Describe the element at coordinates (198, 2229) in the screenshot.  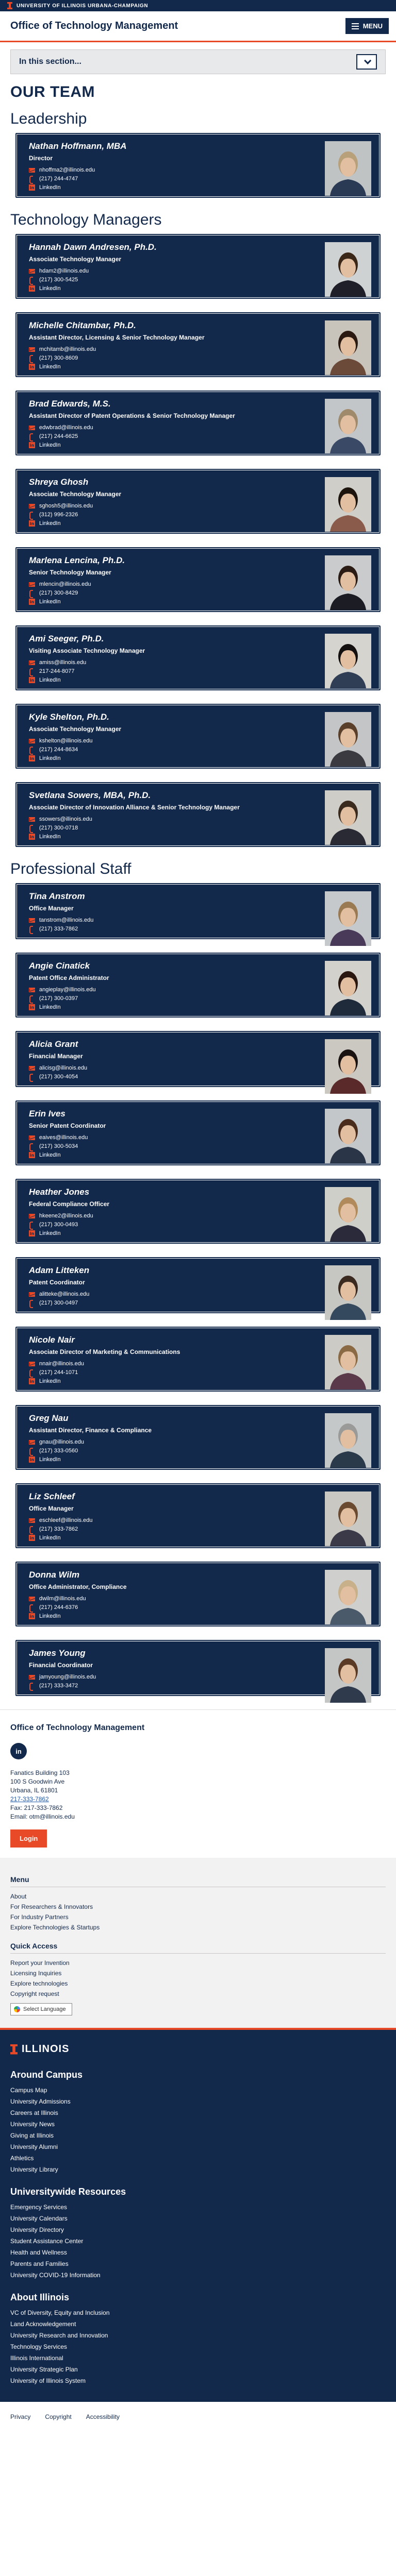
I see `campus-link: University Directory` at that location.